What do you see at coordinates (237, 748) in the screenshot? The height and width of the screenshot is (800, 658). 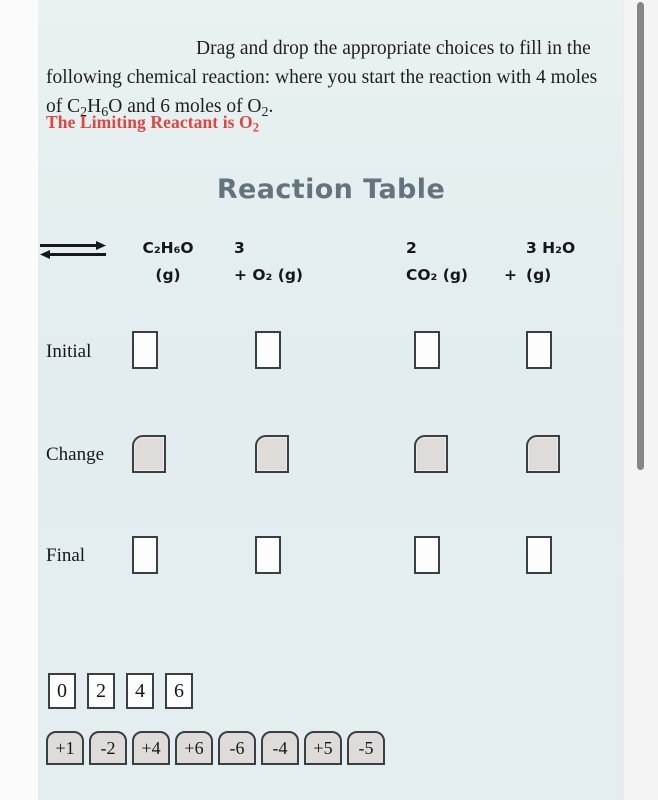 I see `choice-chip-delta-4: -6` at bounding box center [237, 748].